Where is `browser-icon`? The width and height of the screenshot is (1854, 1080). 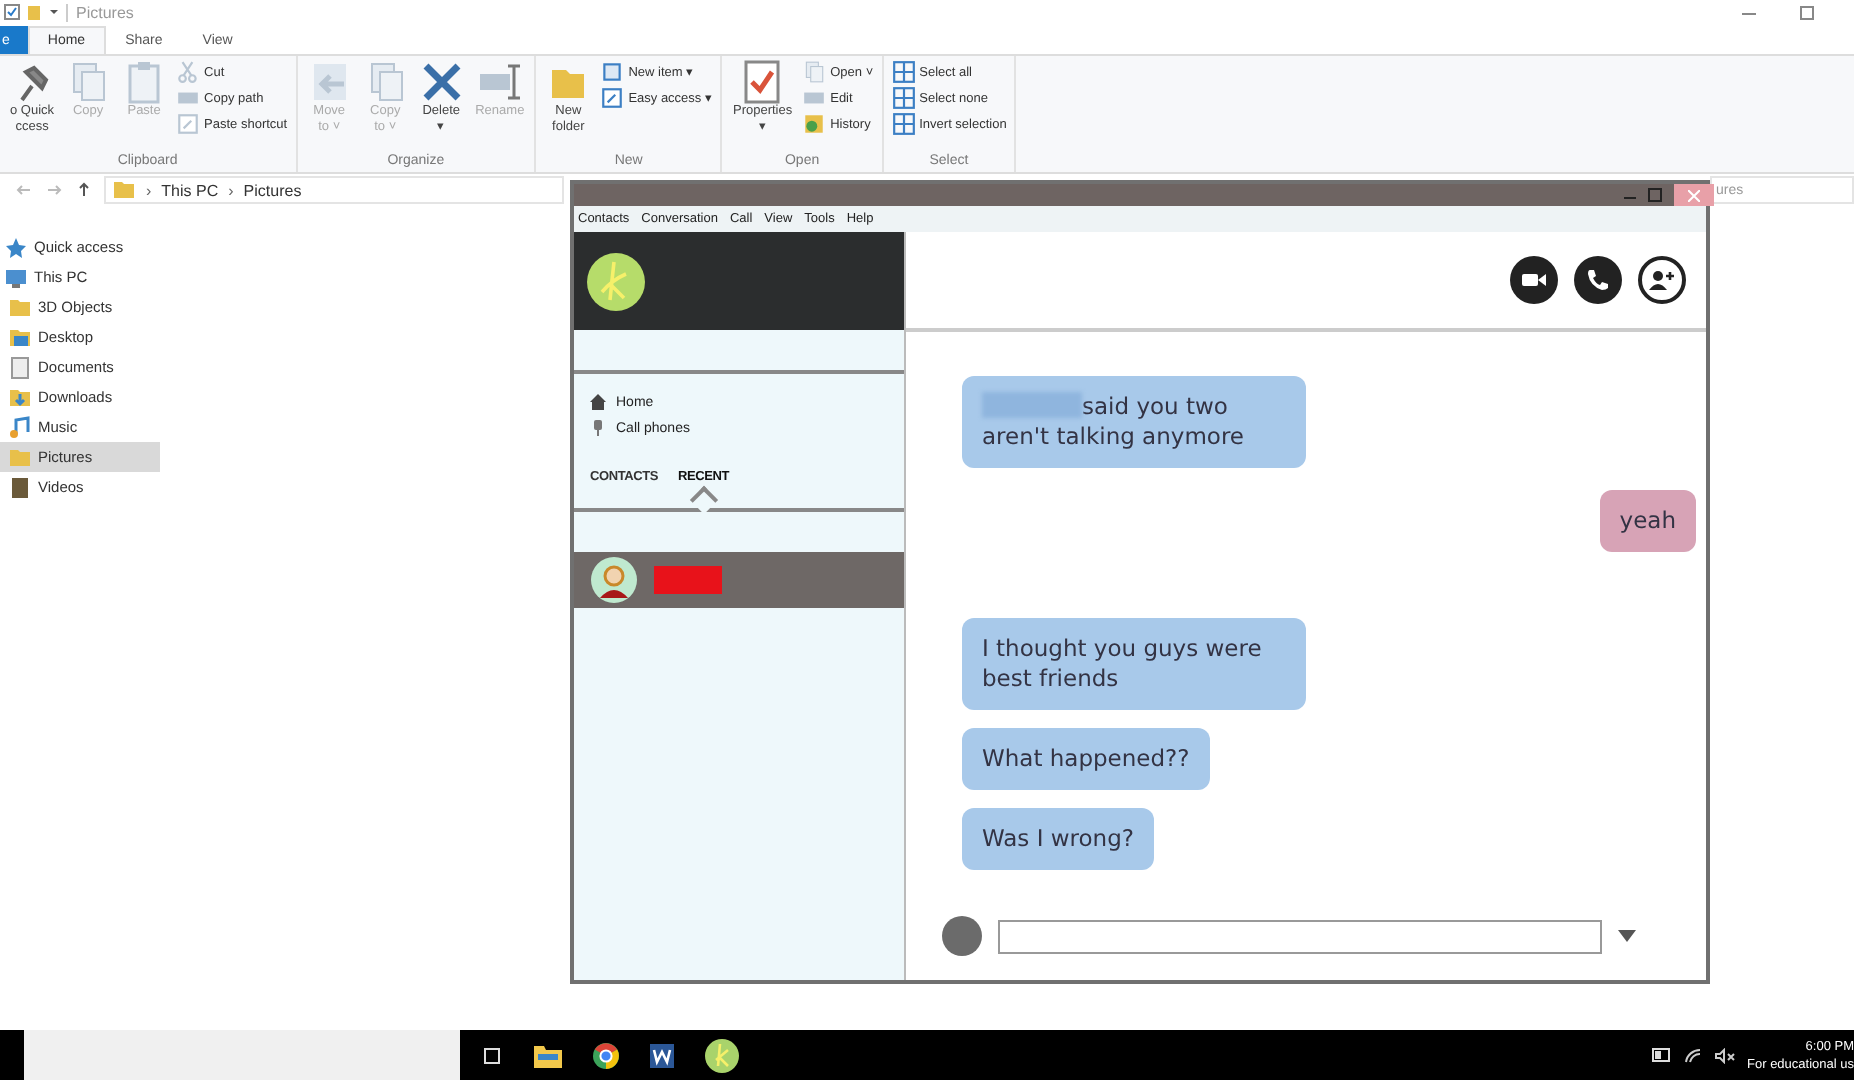 browser-icon is located at coordinates (606, 1055).